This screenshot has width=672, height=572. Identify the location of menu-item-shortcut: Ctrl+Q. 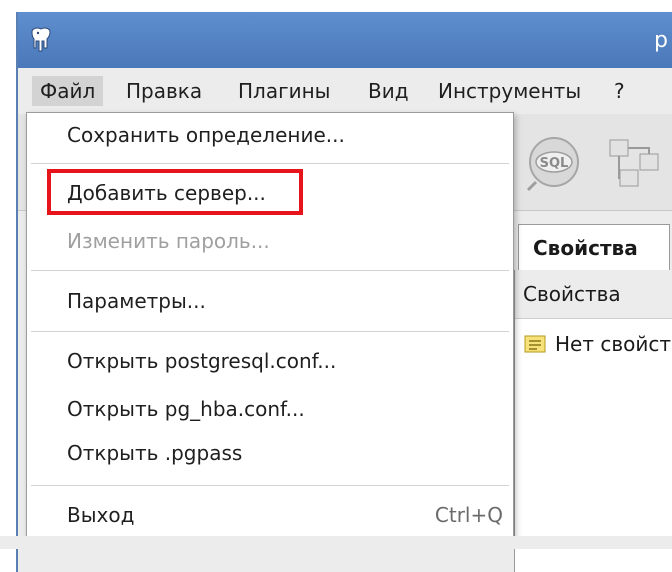
(468, 515).